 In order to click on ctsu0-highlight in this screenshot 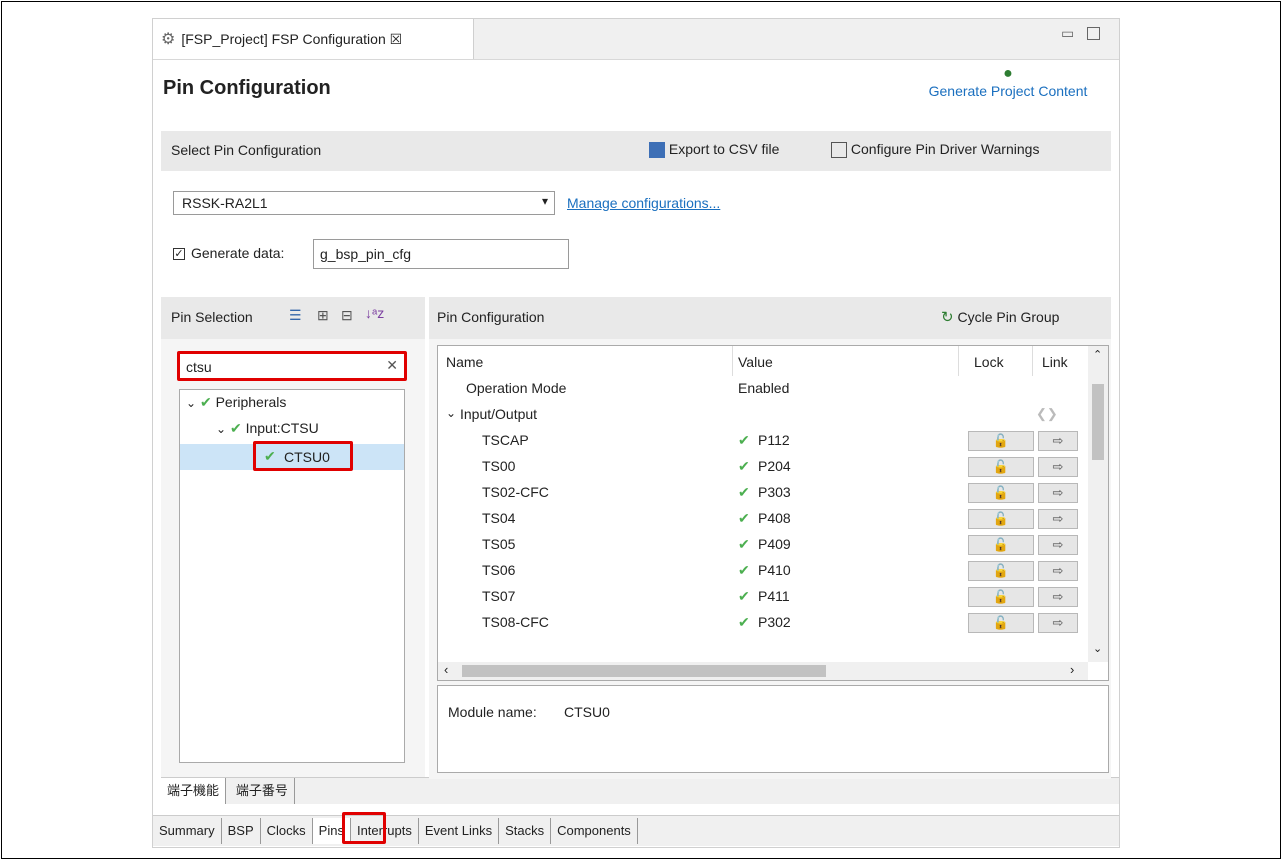, I will do `click(303, 456)`.